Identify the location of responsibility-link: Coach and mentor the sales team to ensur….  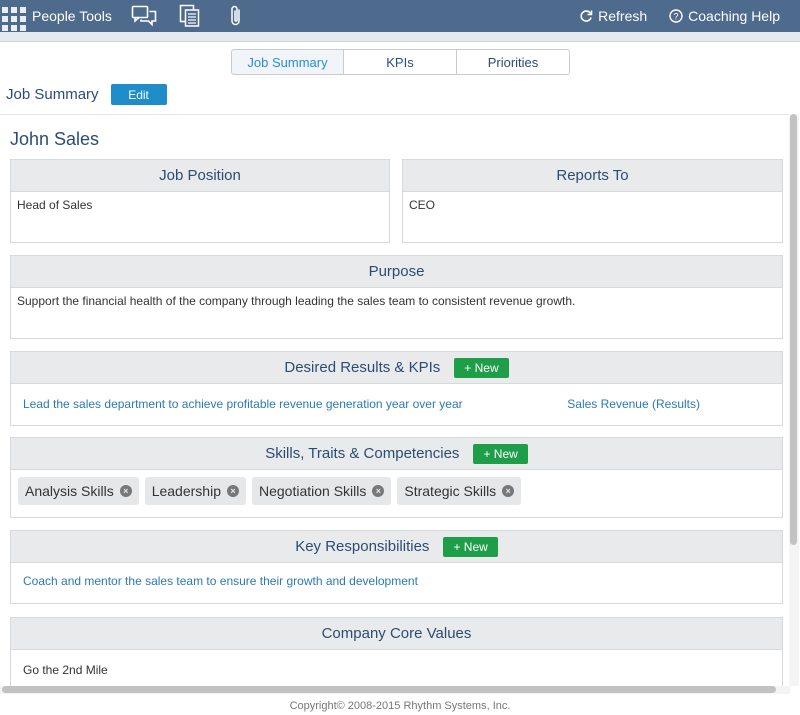
(396, 581).